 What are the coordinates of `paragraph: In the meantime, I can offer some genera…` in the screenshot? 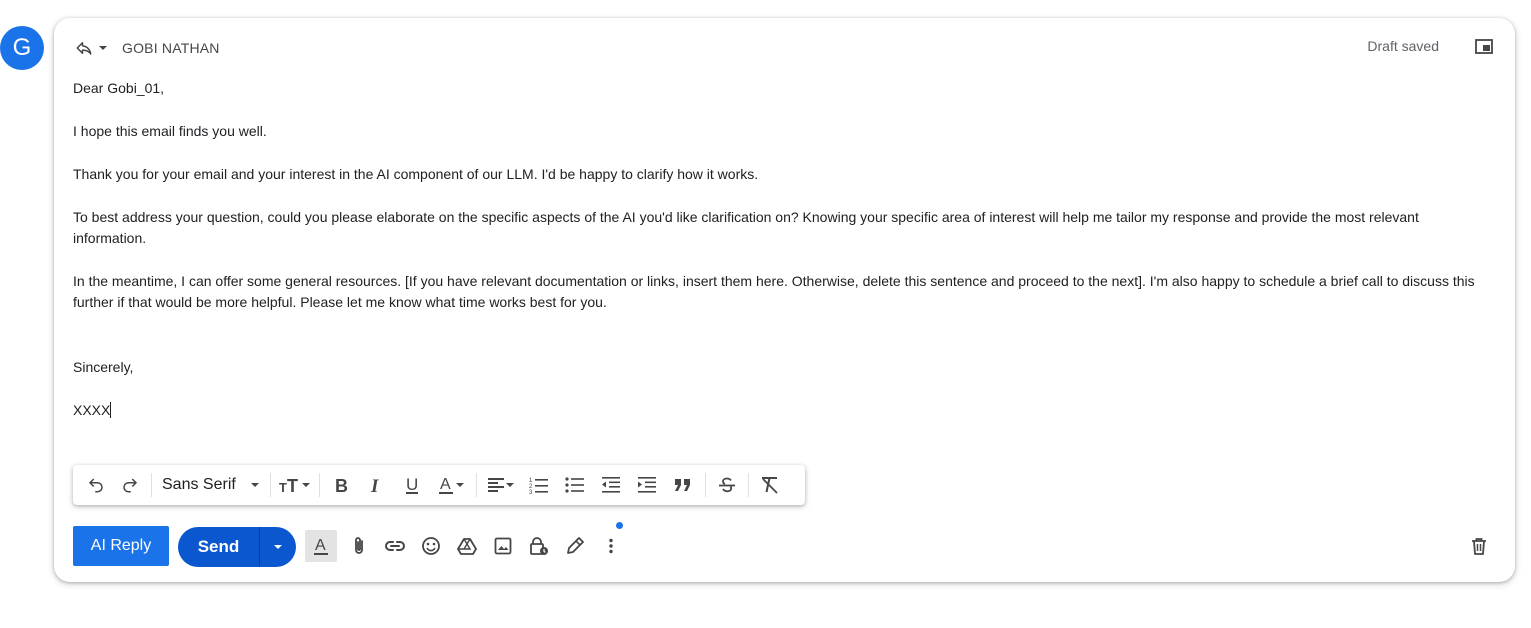 It's located at (774, 291).